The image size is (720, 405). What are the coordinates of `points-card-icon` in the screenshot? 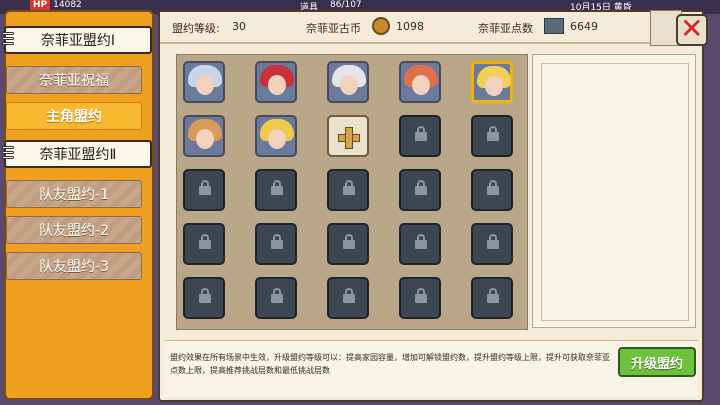 It's located at (554, 26).